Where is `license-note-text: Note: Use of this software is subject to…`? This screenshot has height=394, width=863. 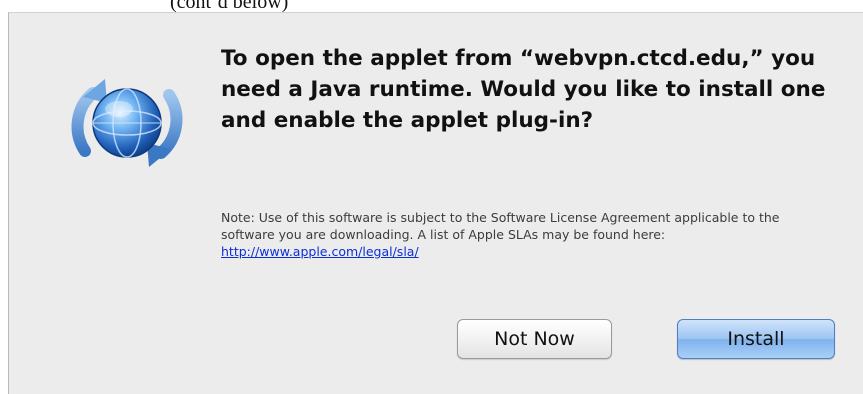
license-note-text: Note: Use of this software is subject to… is located at coordinates (500, 226).